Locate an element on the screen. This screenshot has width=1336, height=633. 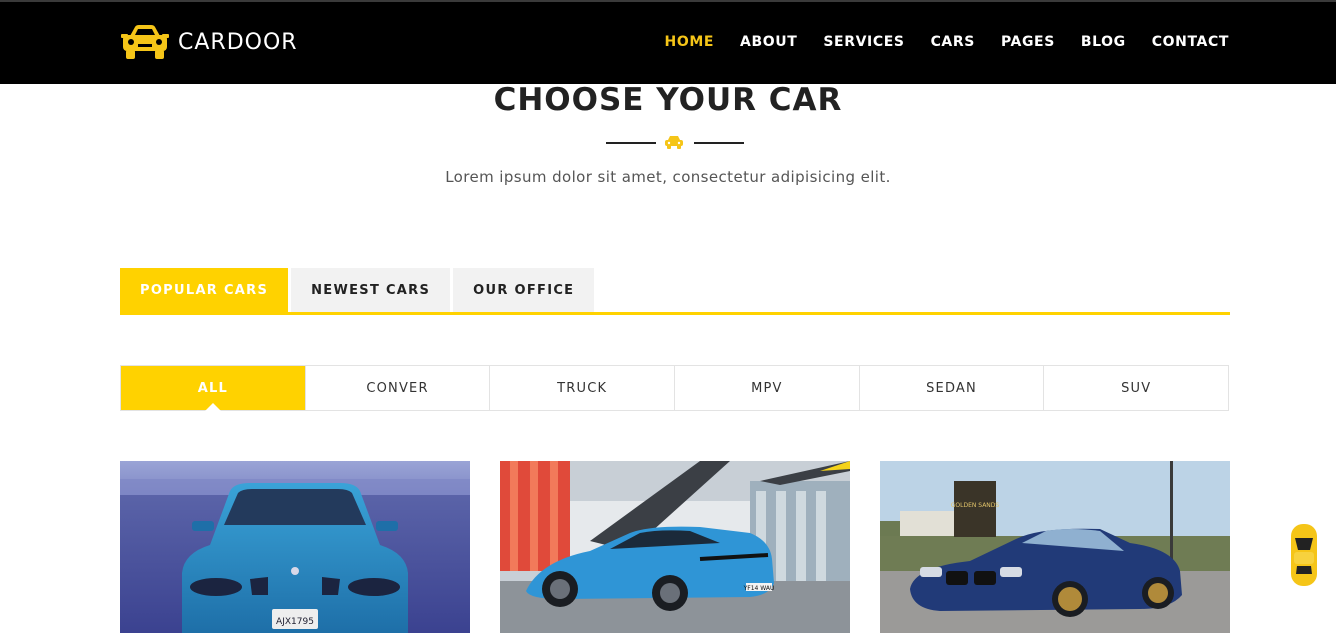
car-card: GOLDEN SANDS is located at coordinates (1055, 547).